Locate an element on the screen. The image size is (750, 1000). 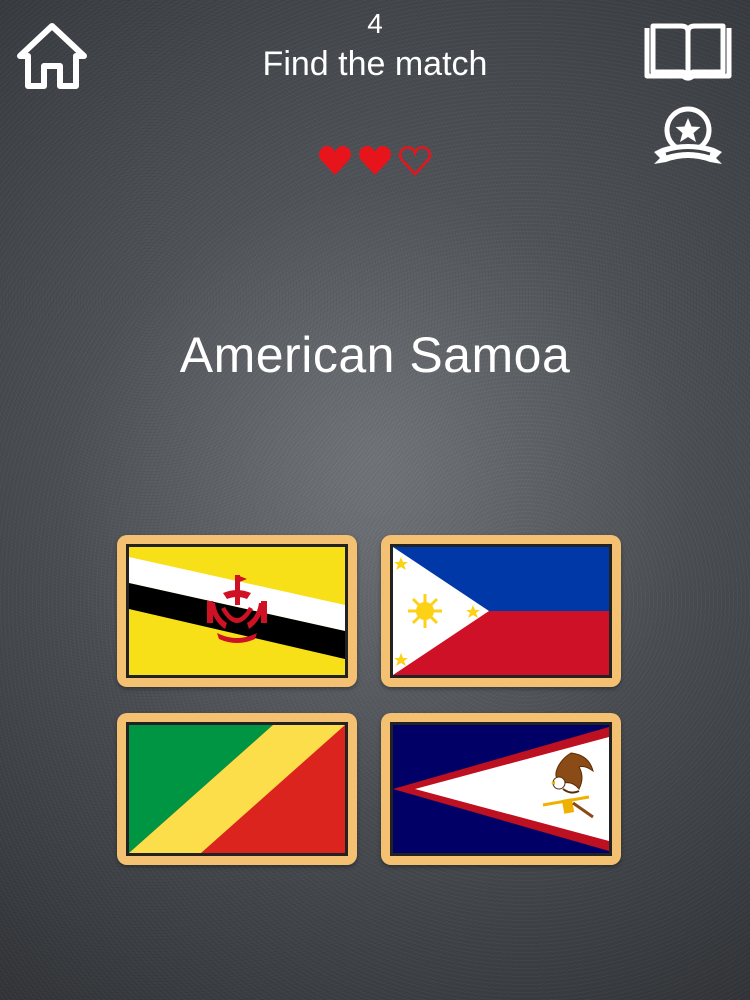
achievements-button is located at coordinates (688, 137).